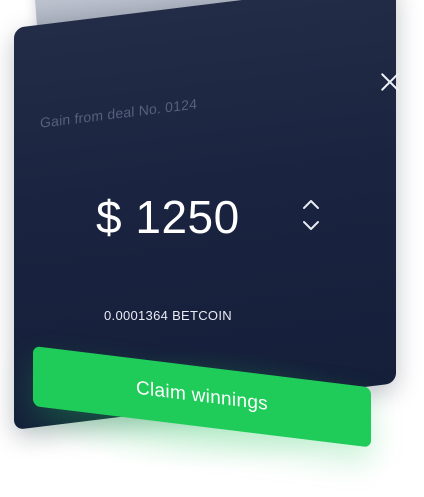  I want to click on chevron-up-down-icon, so click(311, 216).